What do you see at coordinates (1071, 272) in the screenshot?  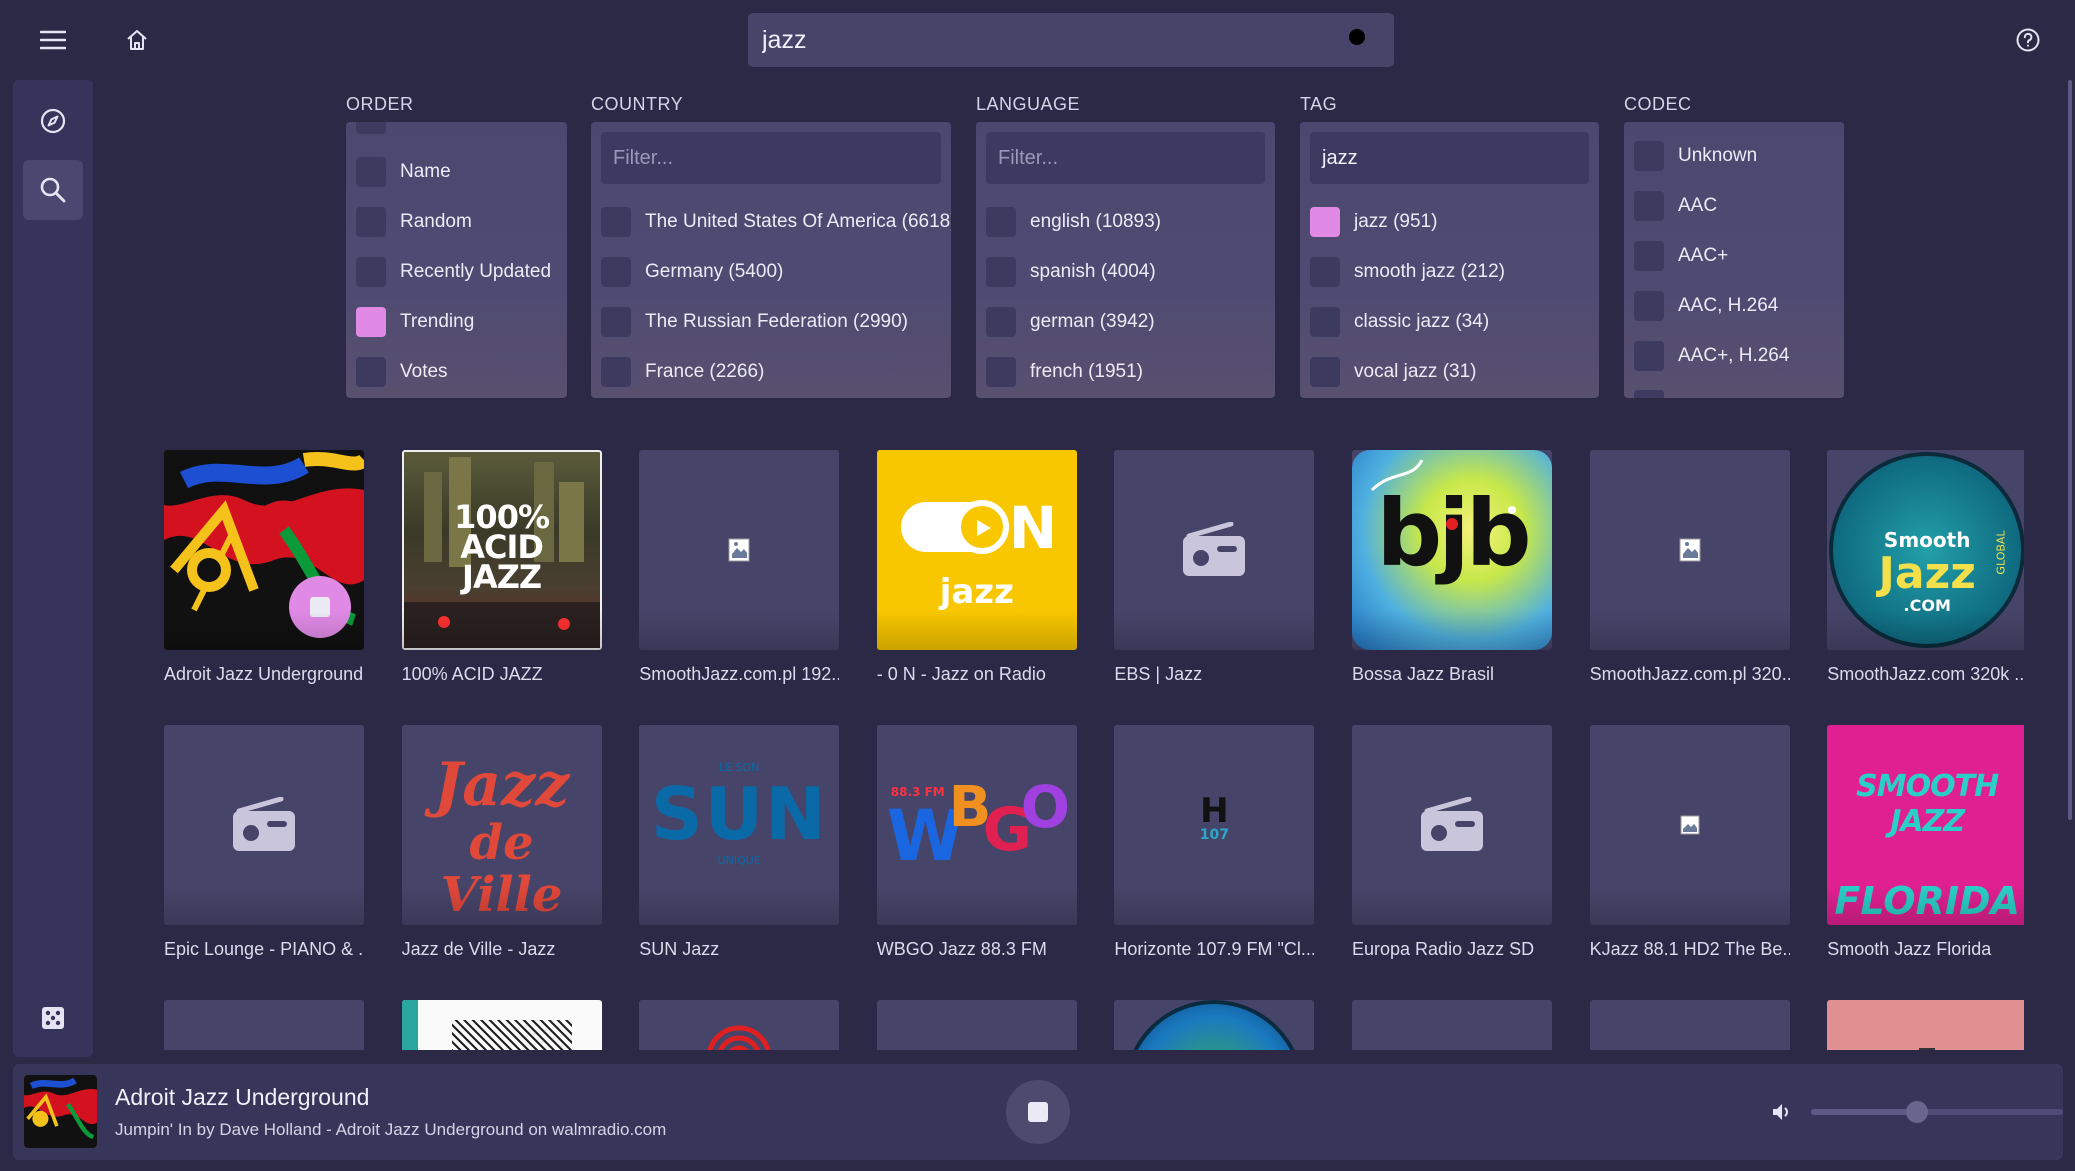 I see `language-option: spanish (4004)` at bounding box center [1071, 272].